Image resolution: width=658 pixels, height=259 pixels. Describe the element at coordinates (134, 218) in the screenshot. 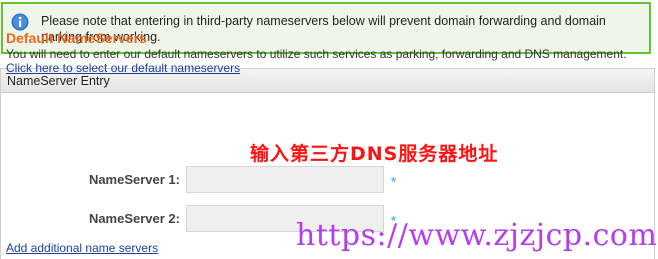

I see `nameserver-2-label: NameServer 2:` at that location.